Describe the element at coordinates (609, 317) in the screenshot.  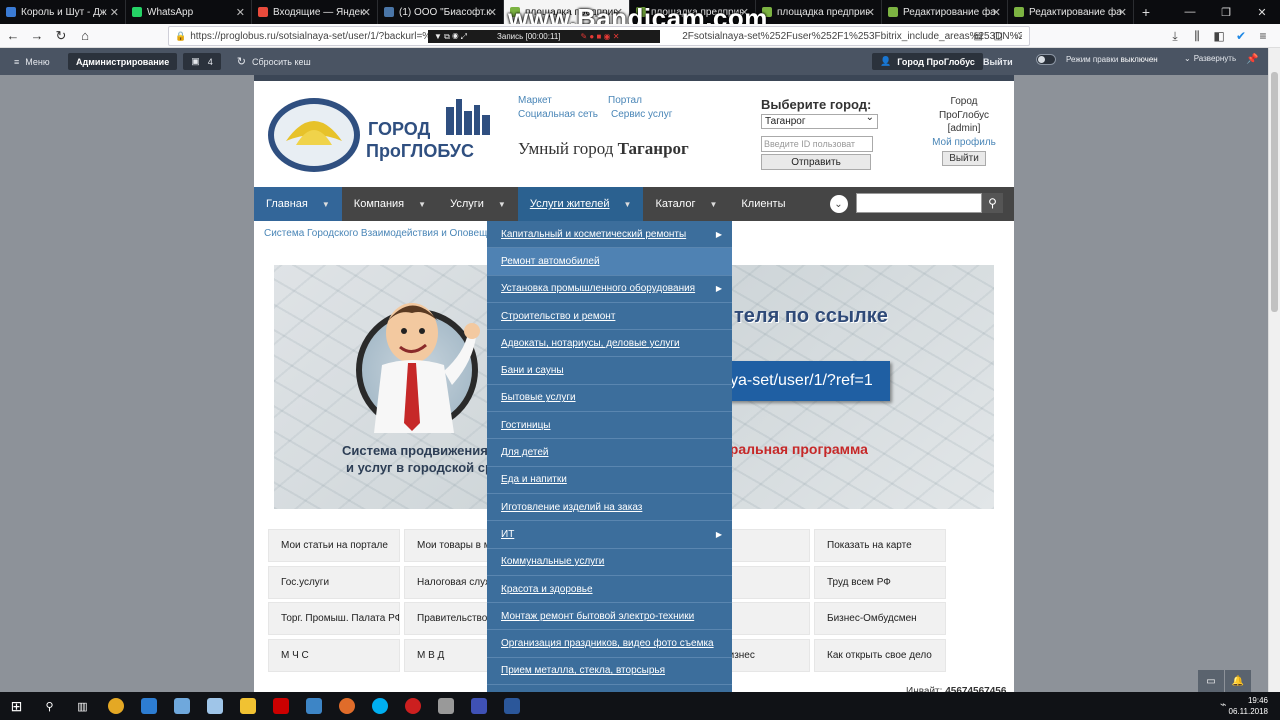
I see `dropdown-item: Строительство и ремонт` at that location.